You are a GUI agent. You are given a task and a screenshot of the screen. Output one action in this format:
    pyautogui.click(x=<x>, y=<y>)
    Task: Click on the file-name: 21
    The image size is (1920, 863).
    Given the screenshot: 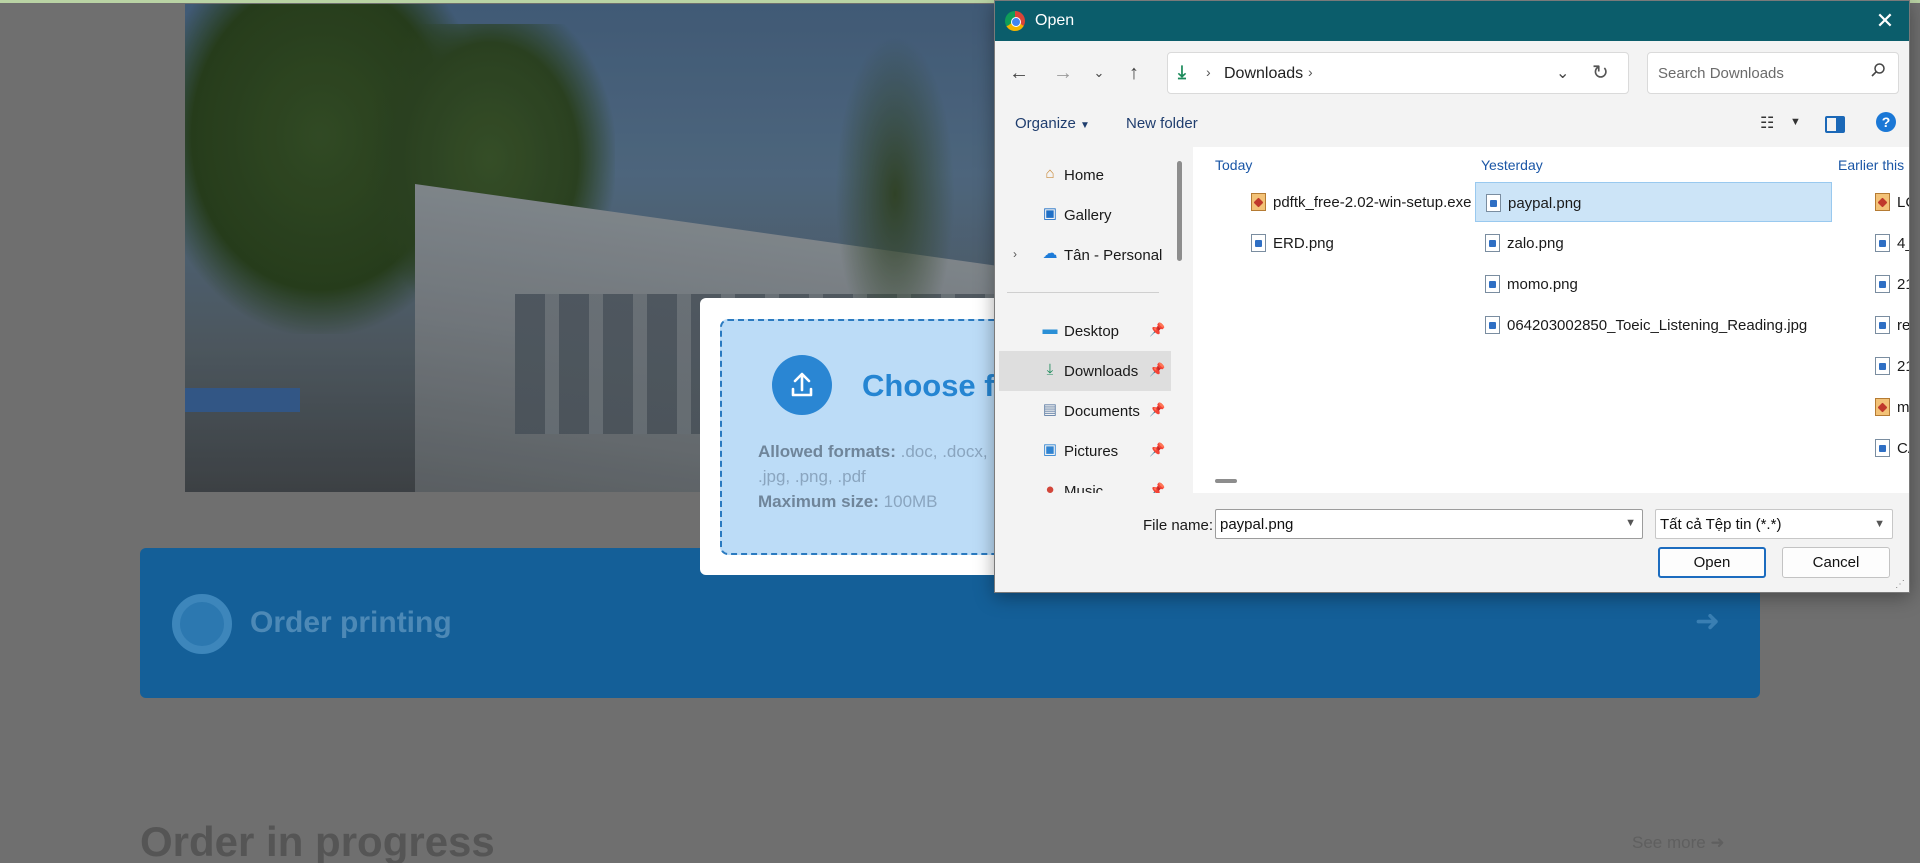 What is the action you would take?
    pyautogui.click(x=1903, y=366)
    